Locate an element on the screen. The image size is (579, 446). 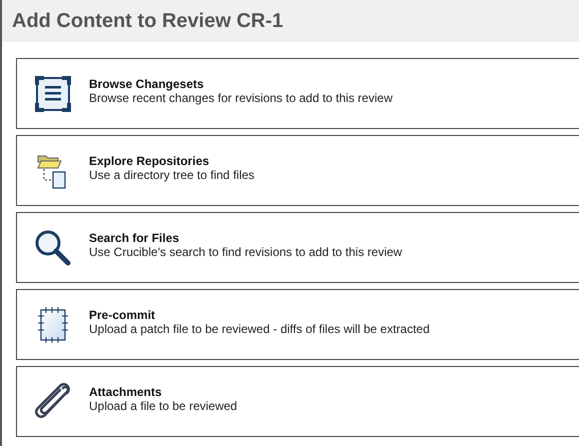
option-description: Browse recent changes for revisions to add to this review is located at coordinates (240, 97).